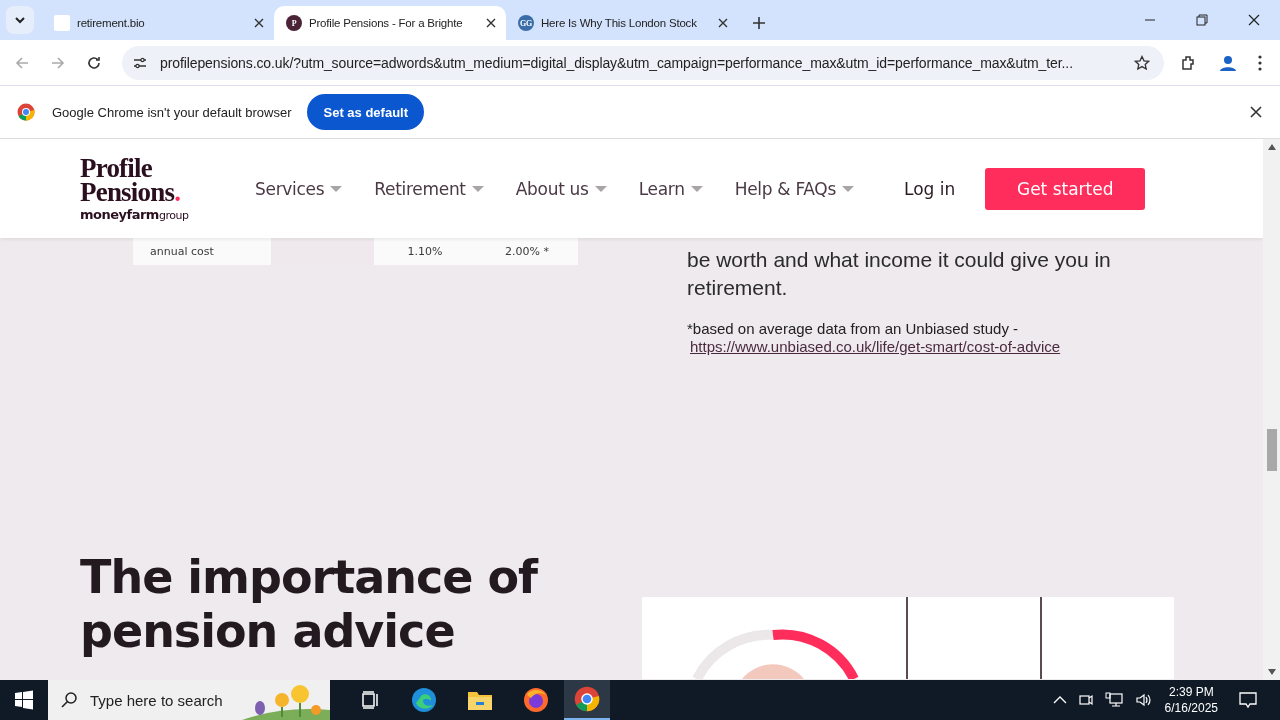 This screenshot has width=1280, height=720. What do you see at coordinates (94, 62) in the screenshot?
I see `reload-icon` at bounding box center [94, 62].